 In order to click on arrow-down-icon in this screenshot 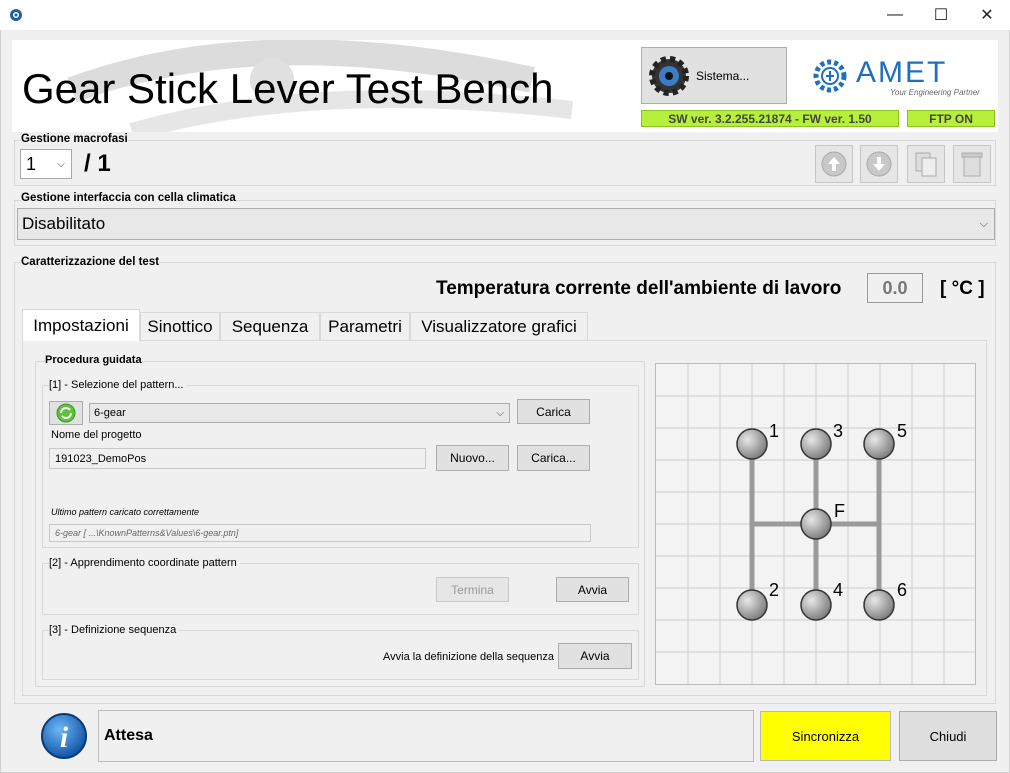, I will do `click(879, 164)`.